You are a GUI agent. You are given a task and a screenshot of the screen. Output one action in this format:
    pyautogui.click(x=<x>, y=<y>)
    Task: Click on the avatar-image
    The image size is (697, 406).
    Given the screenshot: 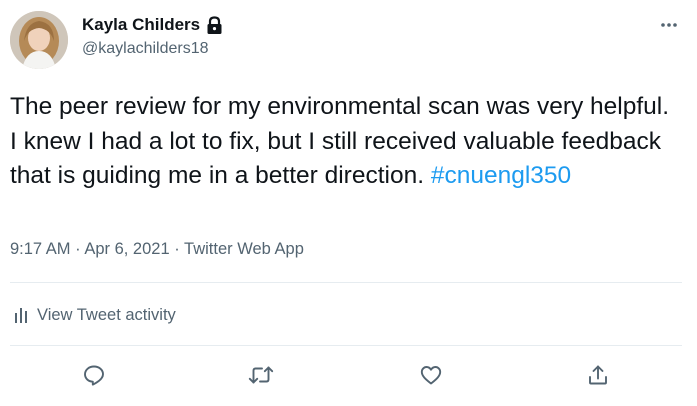 What is the action you would take?
    pyautogui.click(x=39, y=40)
    